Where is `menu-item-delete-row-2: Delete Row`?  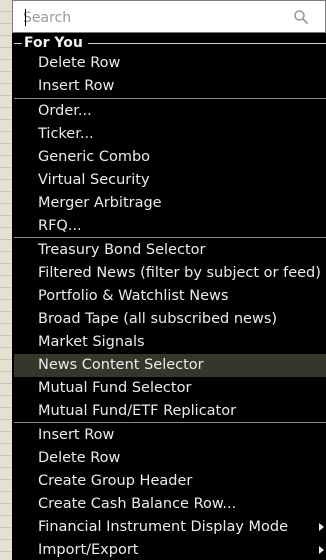
menu-item-delete-row-2: Delete Row is located at coordinates (170, 458).